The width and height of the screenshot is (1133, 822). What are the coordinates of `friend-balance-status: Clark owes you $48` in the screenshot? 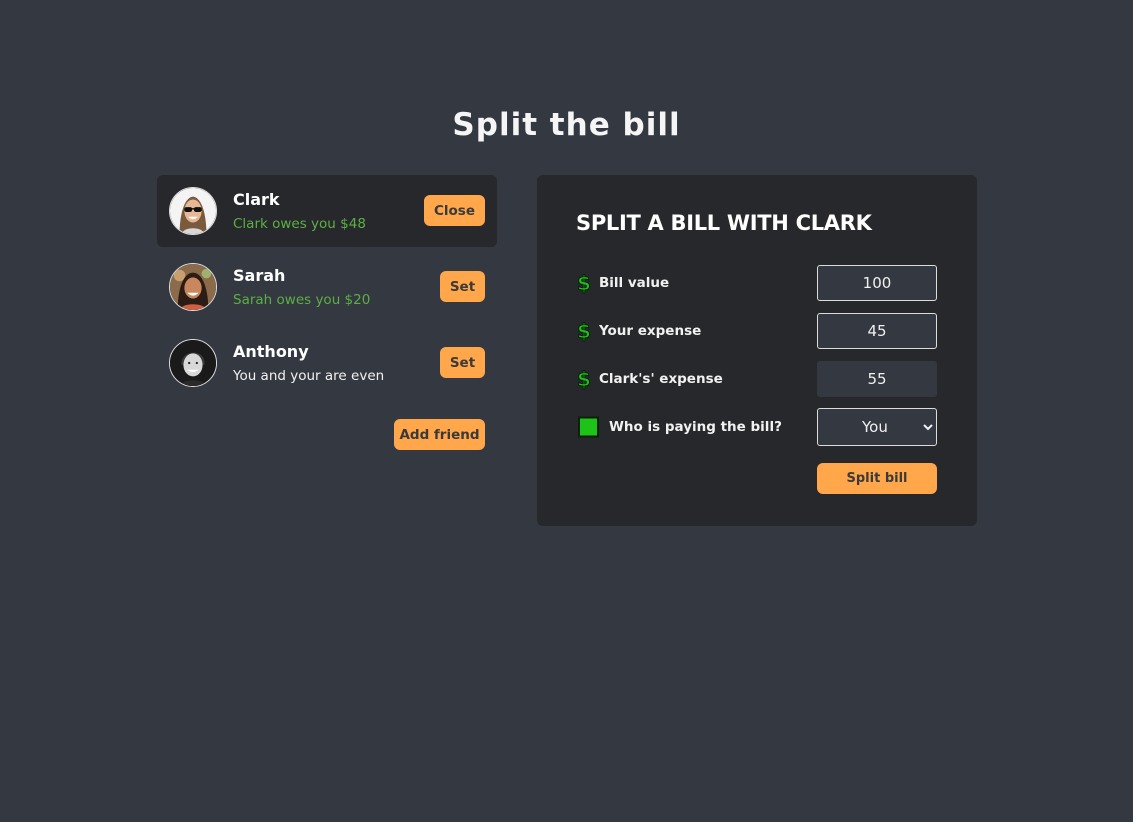 It's located at (299, 224).